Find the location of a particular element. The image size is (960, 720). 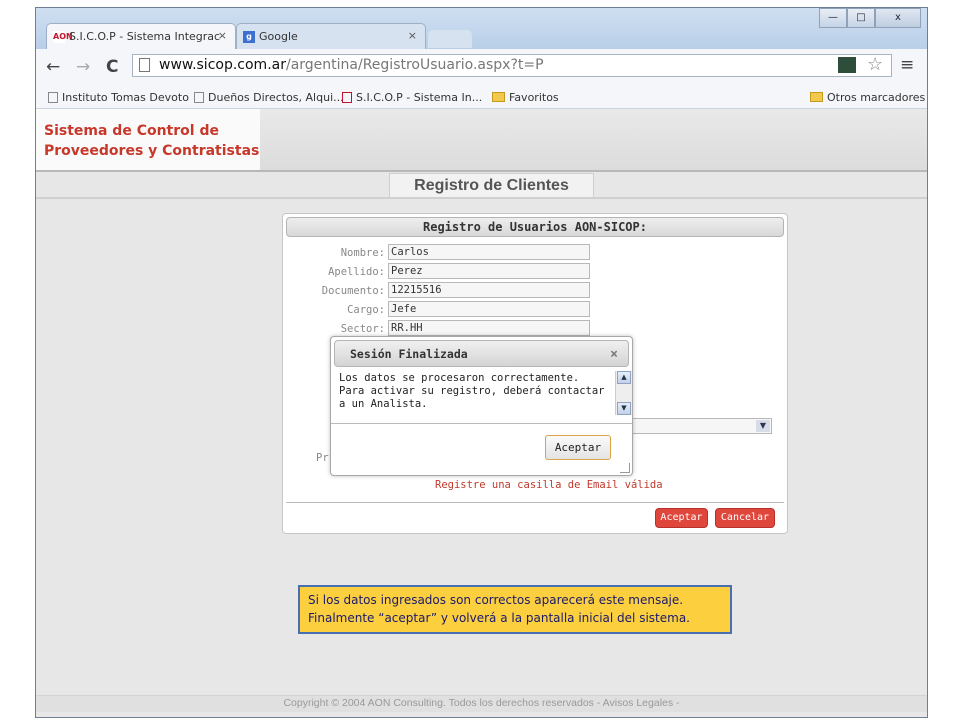

close-icon: × is located at coordinates (614, 354).